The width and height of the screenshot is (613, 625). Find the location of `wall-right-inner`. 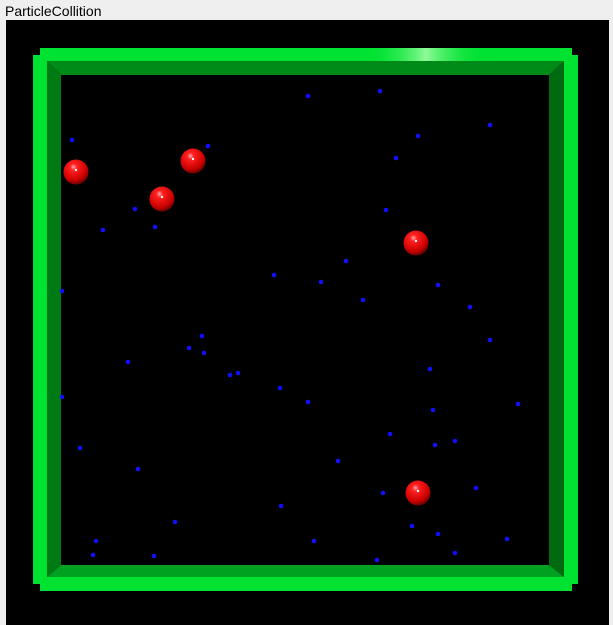

wall-right-inner is located at coordinates (556, 319).